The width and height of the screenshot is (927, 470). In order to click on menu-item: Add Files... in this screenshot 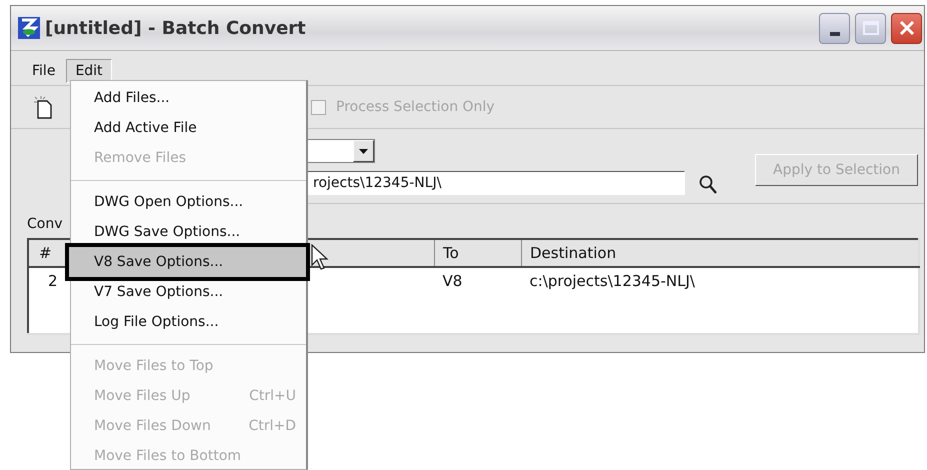, I will do `click(188, 98)`.